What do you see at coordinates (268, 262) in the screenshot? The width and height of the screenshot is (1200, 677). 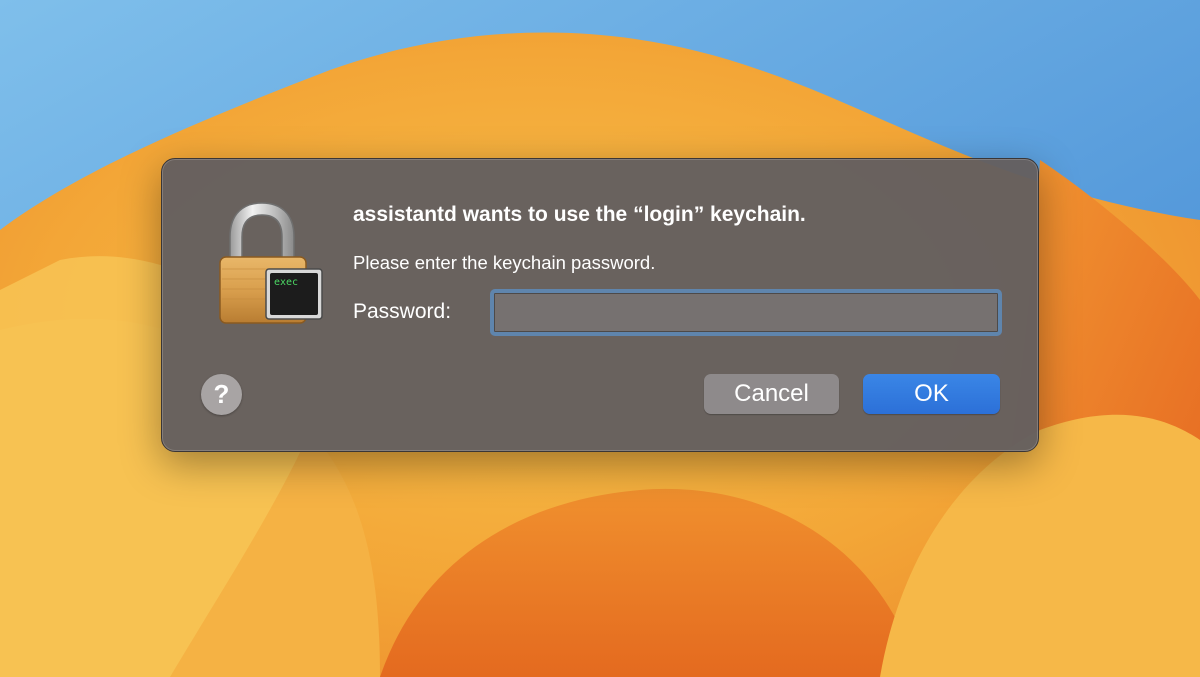 I see `keychain-lock-icon: exec` at bounding box center [268, 262].